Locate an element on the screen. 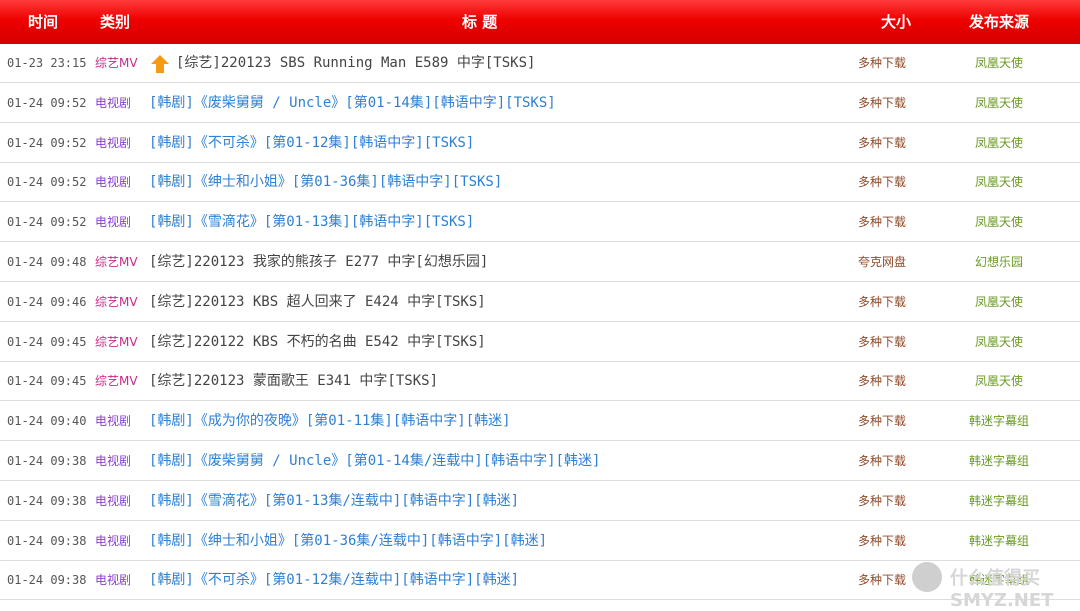 The width and height of the screenshot is (1080, 611). row-size: 夸克网盘 is located at coordinates (882, 262).